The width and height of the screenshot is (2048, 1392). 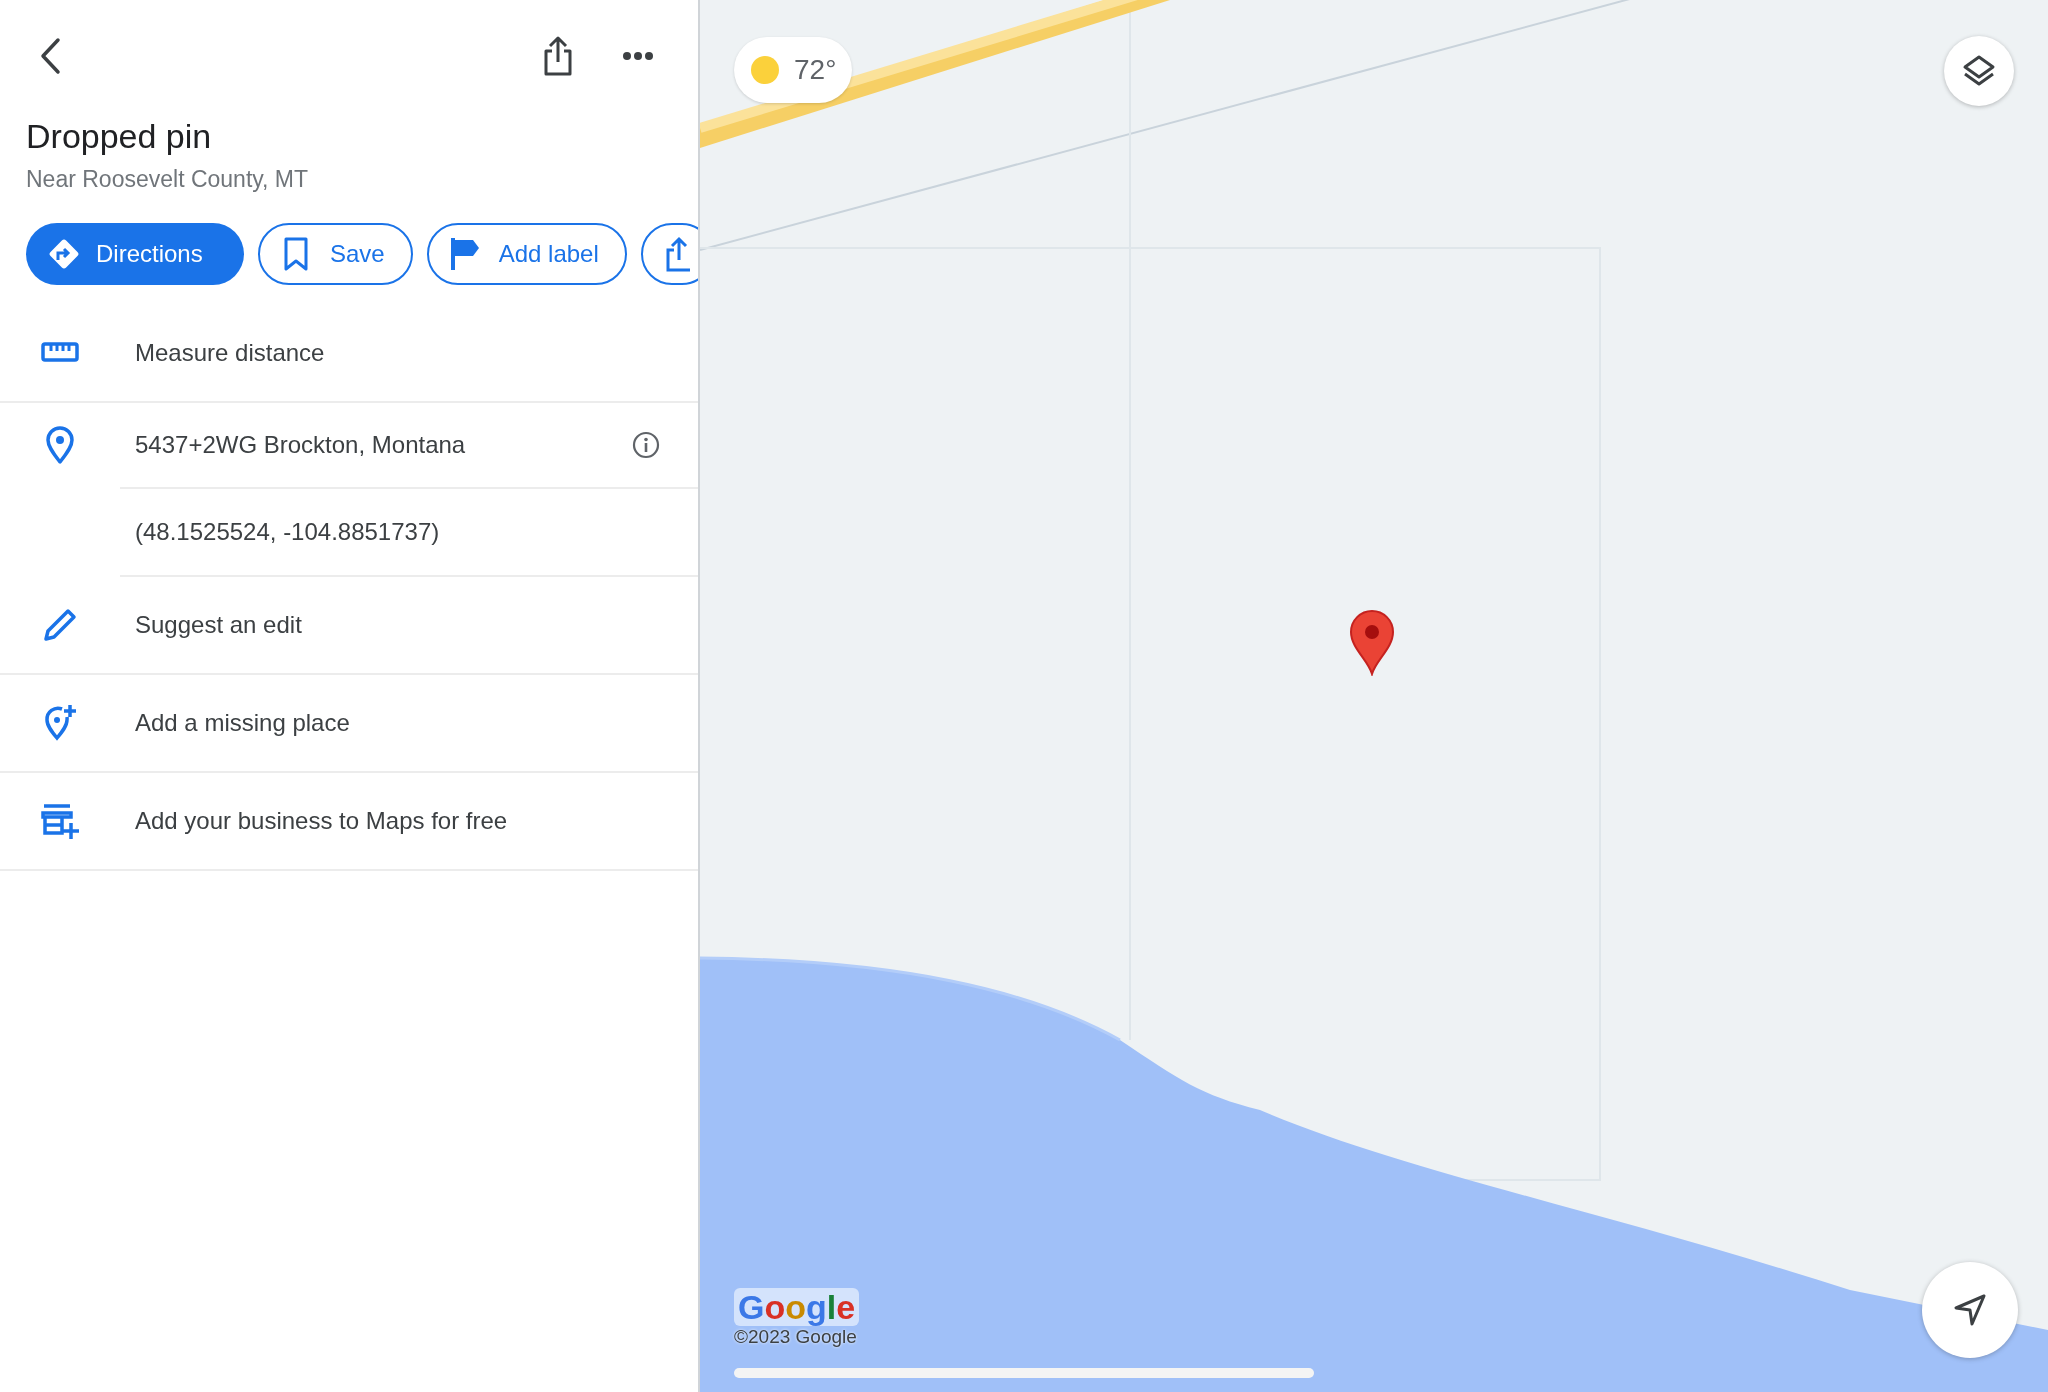 What do you see at coordinates (390, 723) in the screenshot?
I see `list-item: Add a missing place` at bounding box center [390, 723].